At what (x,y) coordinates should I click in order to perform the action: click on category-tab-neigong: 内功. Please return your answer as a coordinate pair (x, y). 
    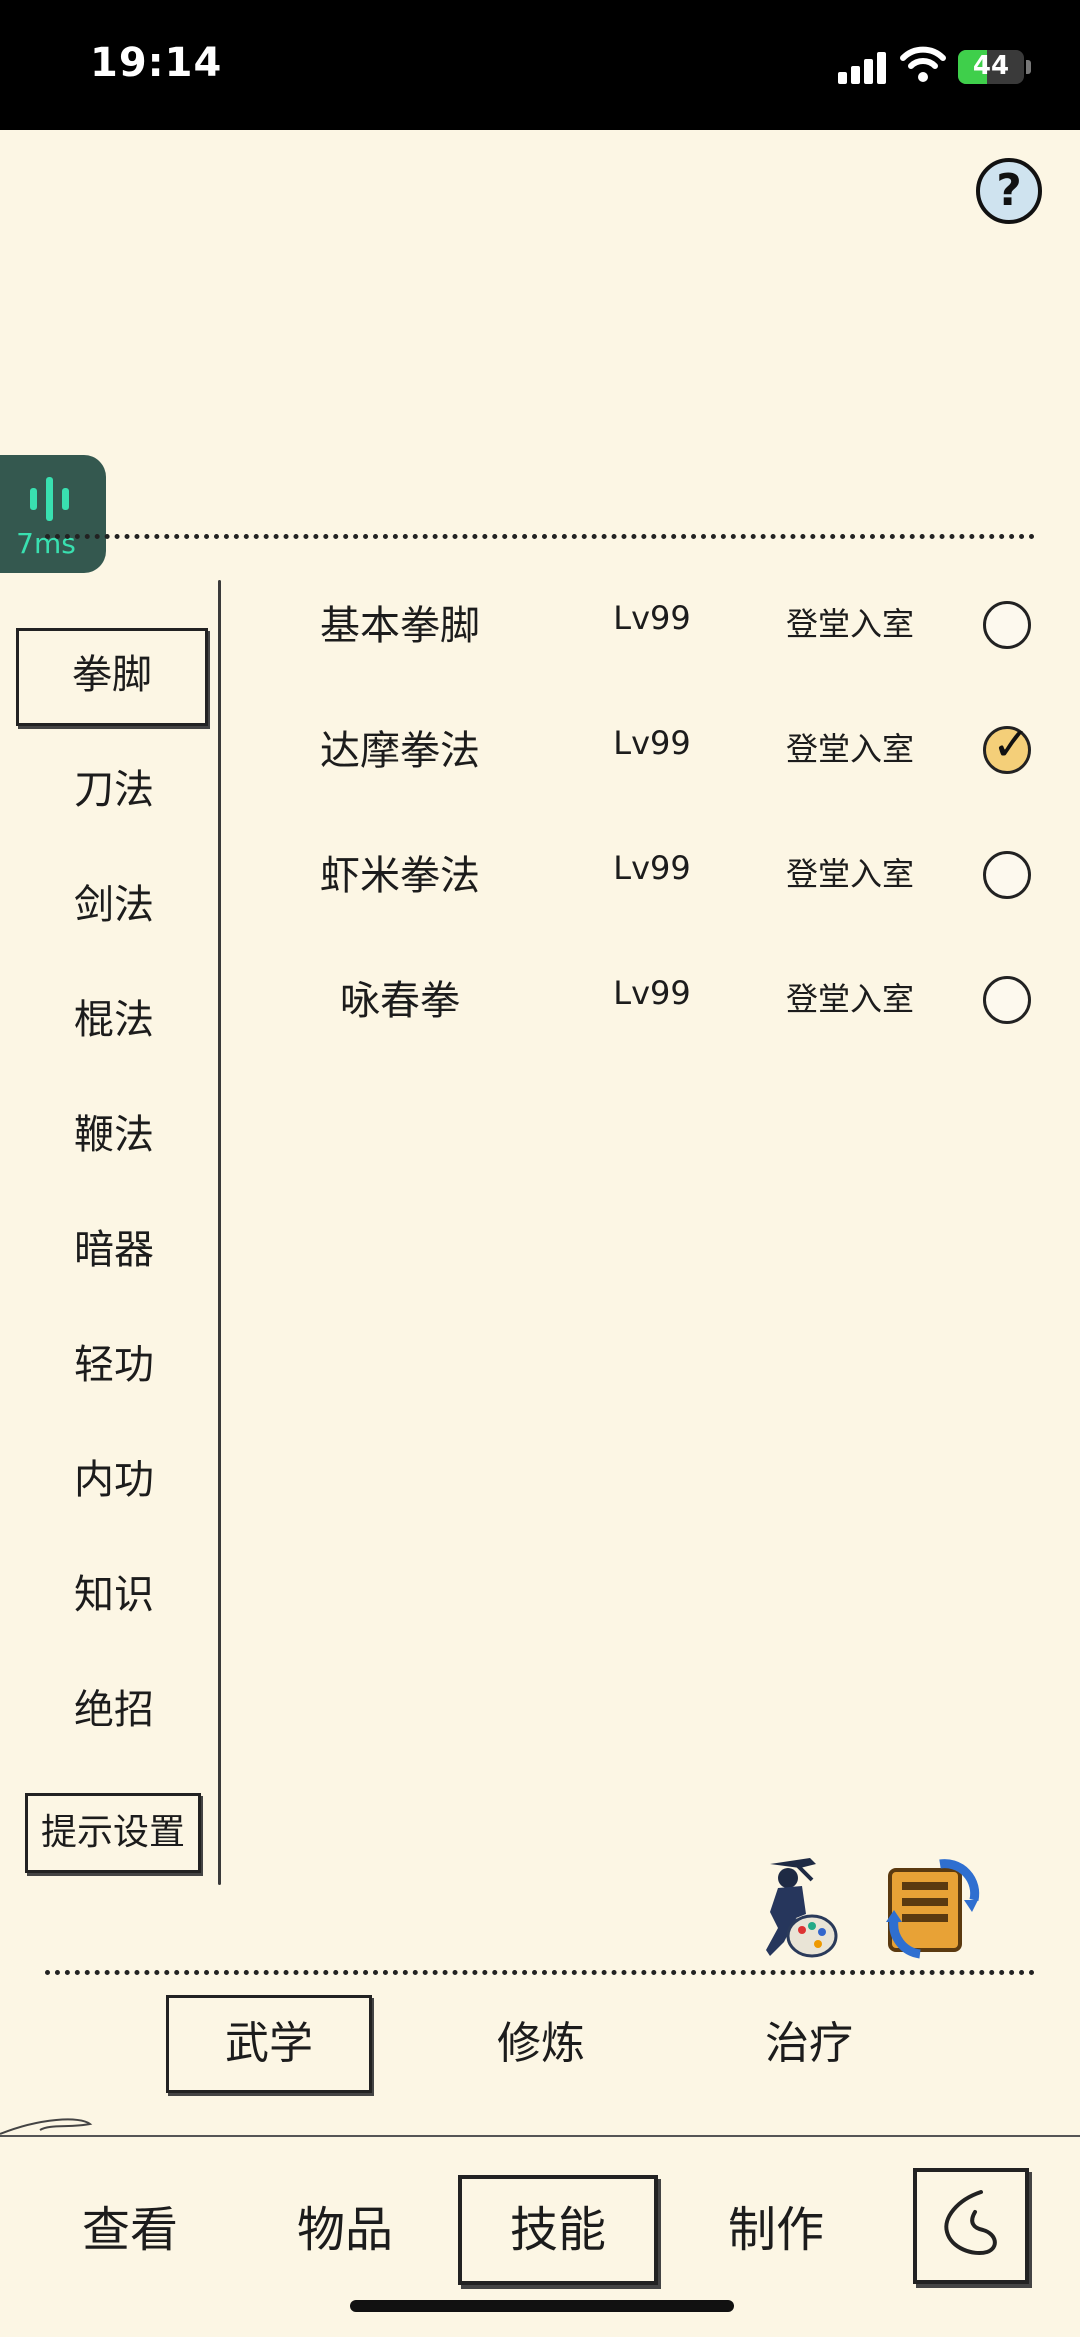
    Looking at the image, I should click on (114, 1480).